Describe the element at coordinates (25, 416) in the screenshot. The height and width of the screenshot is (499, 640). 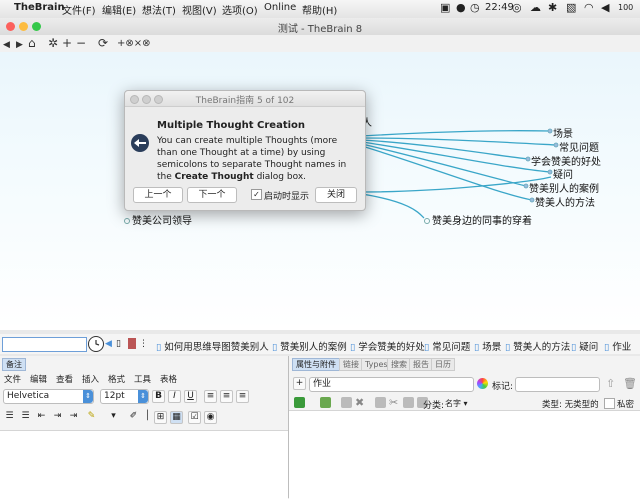
I see `numbered-list-icon: ☰` at that location.